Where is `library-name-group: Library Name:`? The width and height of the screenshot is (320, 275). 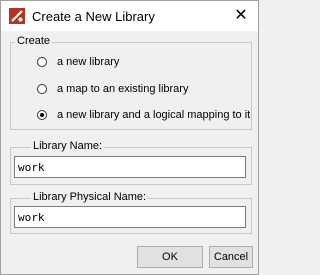
library-name-group: Library Name: is located at coordinates (131, 162).